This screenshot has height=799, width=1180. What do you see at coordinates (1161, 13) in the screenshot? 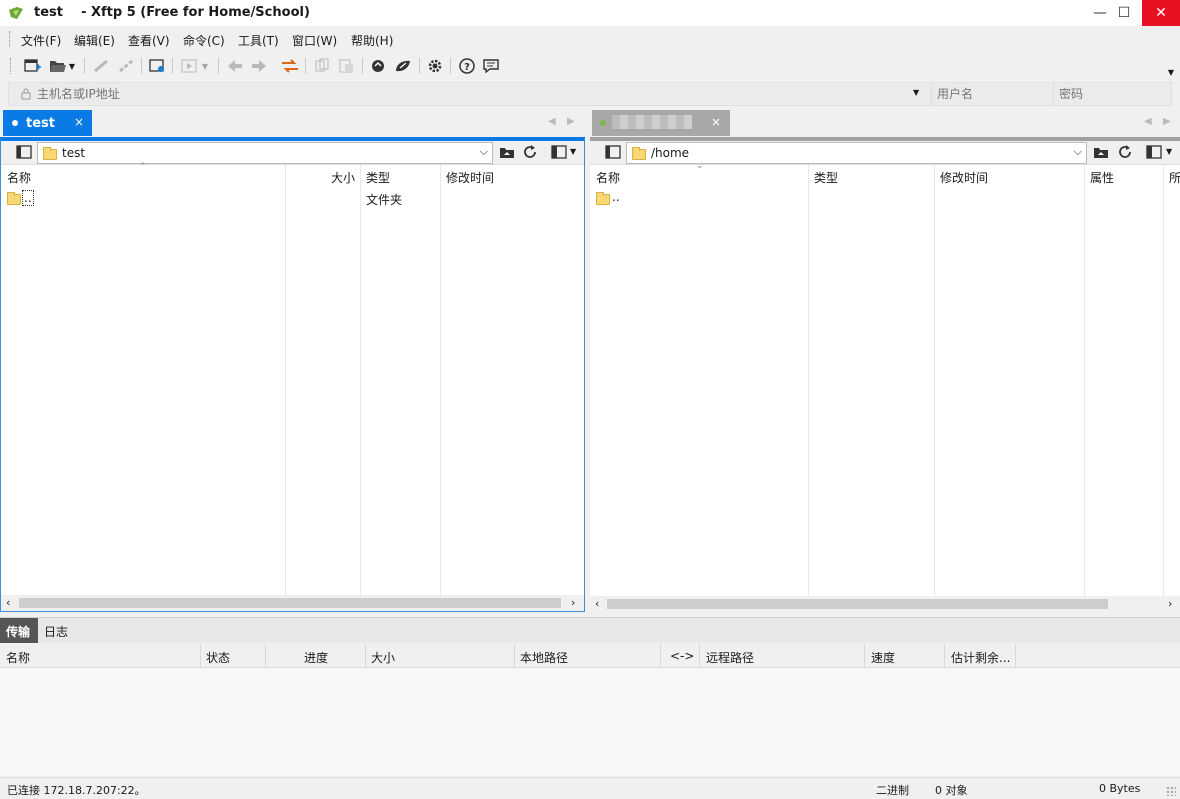
I see `close-button: ✕` at bounding box center [1161, 13].